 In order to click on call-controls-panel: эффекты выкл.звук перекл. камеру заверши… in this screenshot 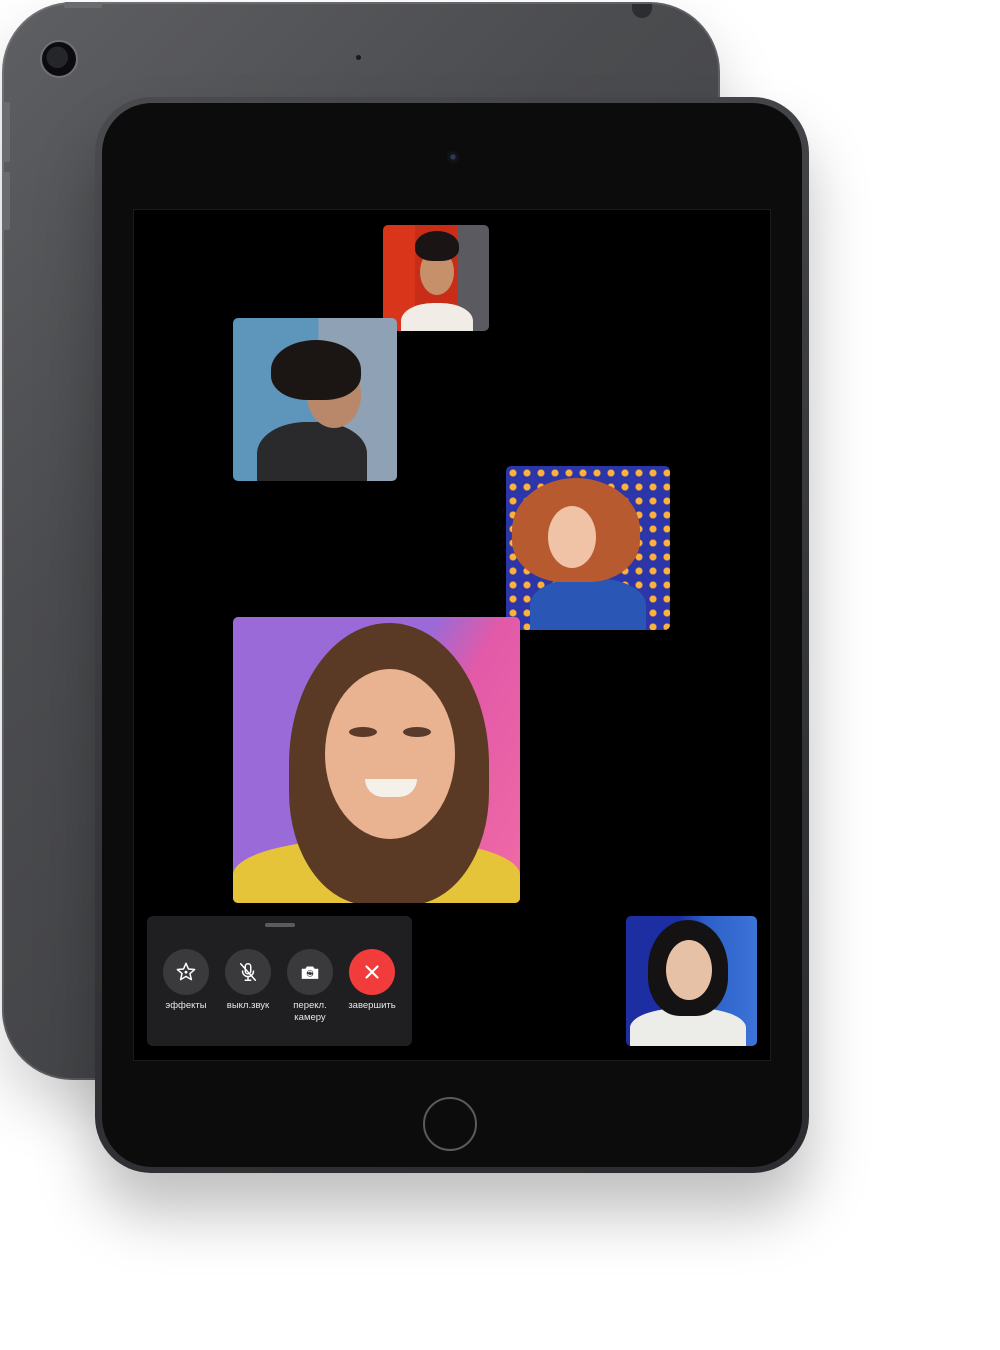, I will do `click(279, 981)`.